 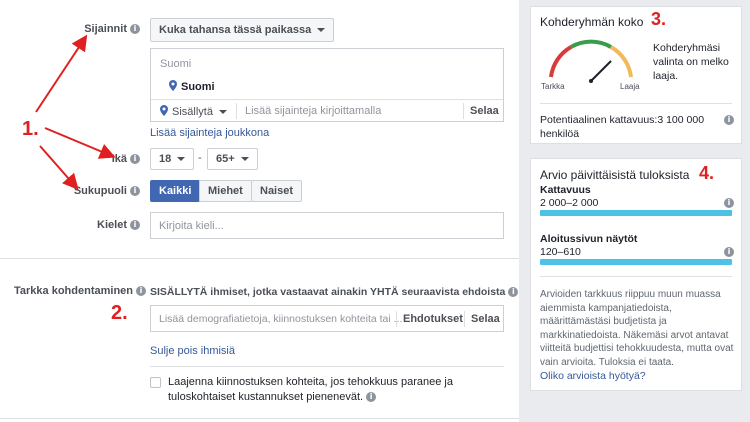 I want to click on selected-location: Suomi, so click(x=192, y=86).